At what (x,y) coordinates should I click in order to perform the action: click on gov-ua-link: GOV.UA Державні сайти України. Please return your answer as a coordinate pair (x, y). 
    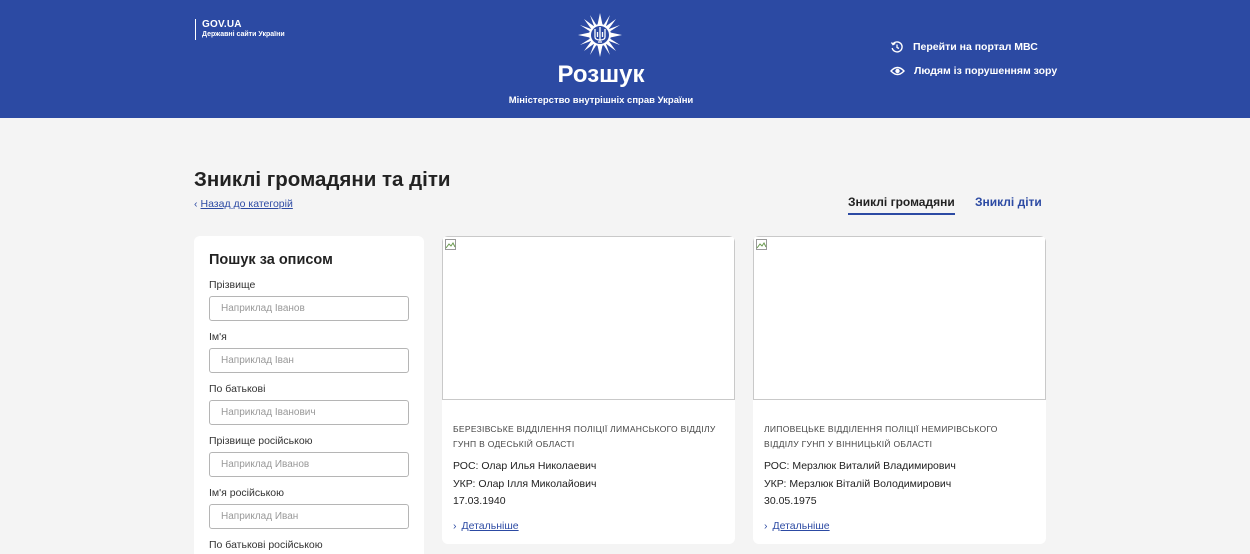
    Looking at the image, I should click on (240, 29).